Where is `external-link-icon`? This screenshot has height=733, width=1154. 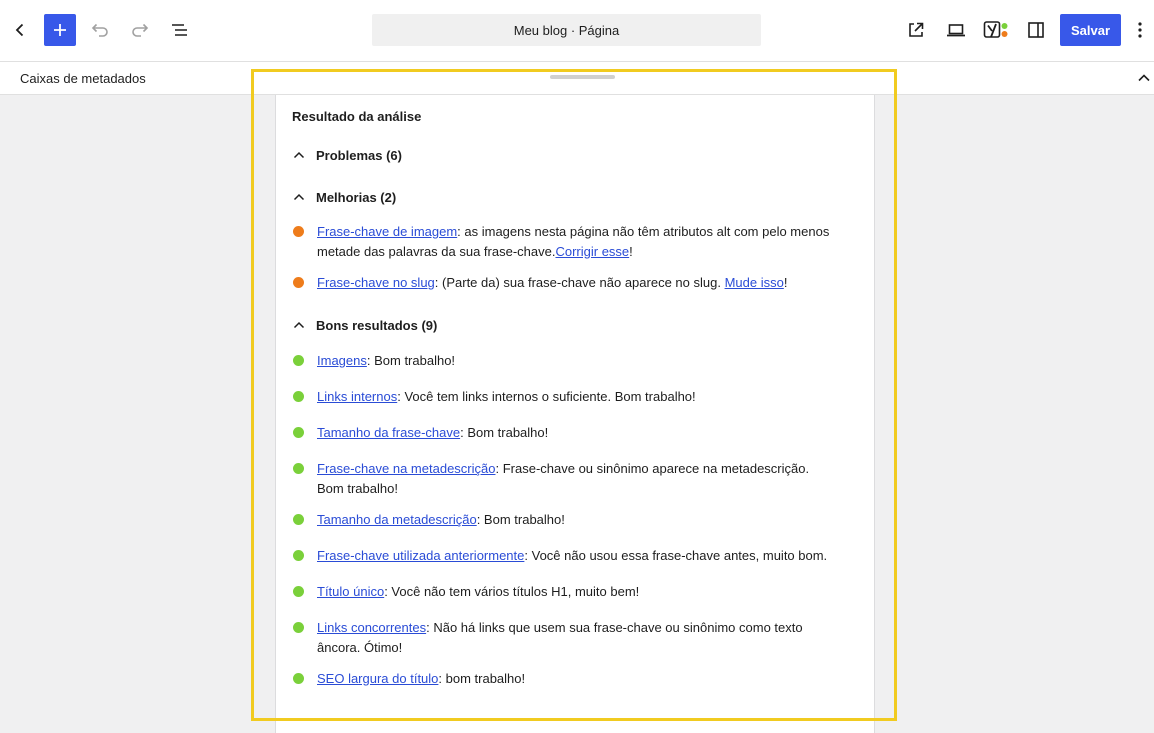
external-link-icon is located at coordinates (916, 29).